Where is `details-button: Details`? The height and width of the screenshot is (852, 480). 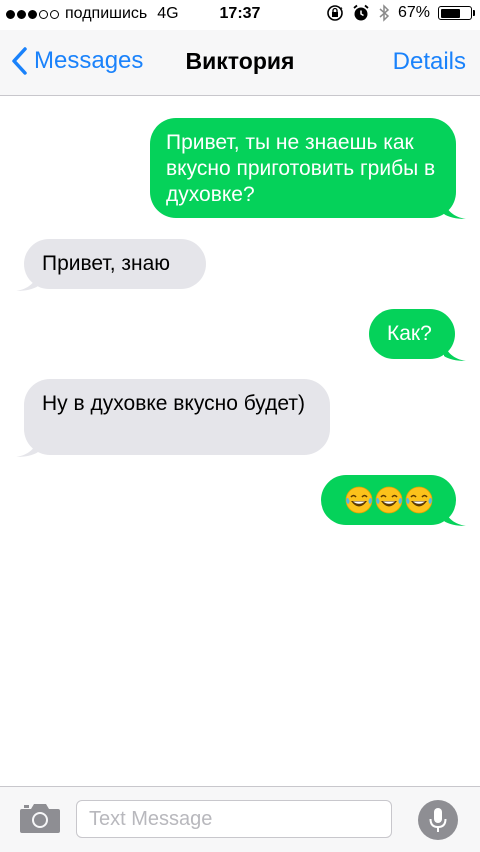
details-button: Details is located at coordinates (429, 62).